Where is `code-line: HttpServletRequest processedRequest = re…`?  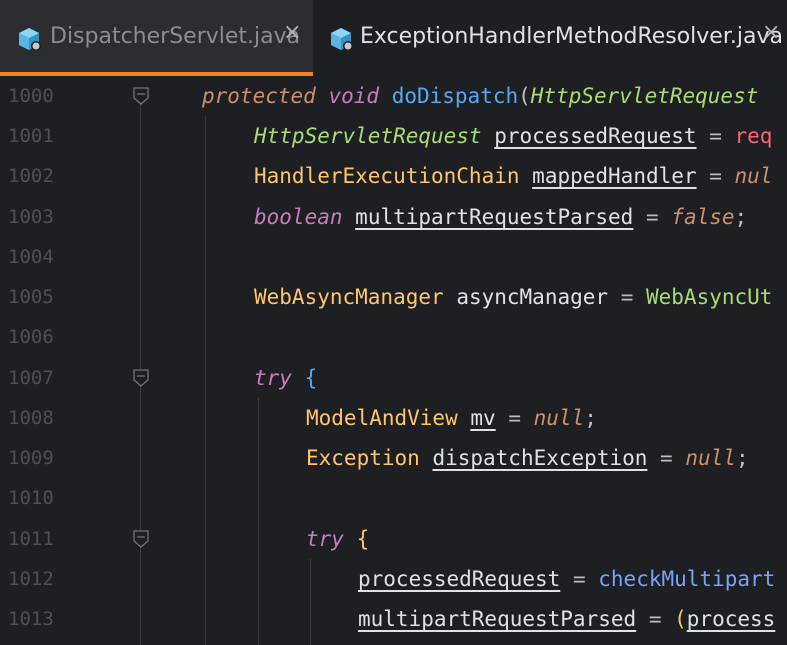 code-line: HttpServletRequest processedRequest = re… is located at coordinates (513, 136).